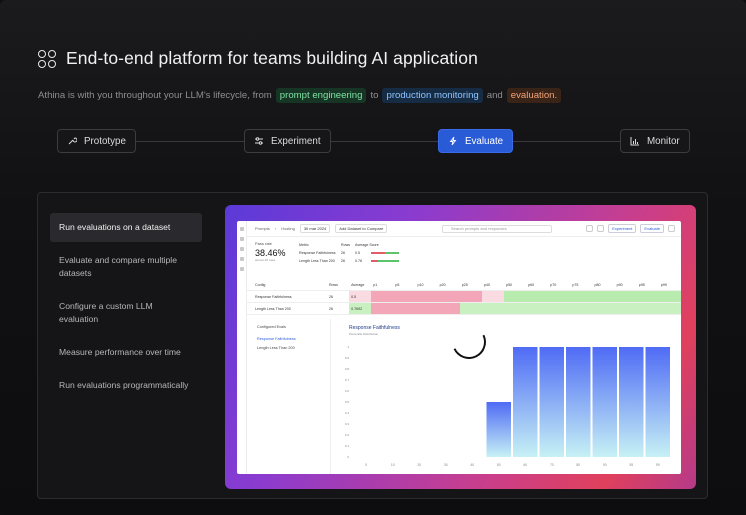  What do you see at coordinates (126, 313) in the screenshot?
I see `menu-item-custom-llm-eval: Configure a custom LLM evaluation` at bounding box center [126, 313].